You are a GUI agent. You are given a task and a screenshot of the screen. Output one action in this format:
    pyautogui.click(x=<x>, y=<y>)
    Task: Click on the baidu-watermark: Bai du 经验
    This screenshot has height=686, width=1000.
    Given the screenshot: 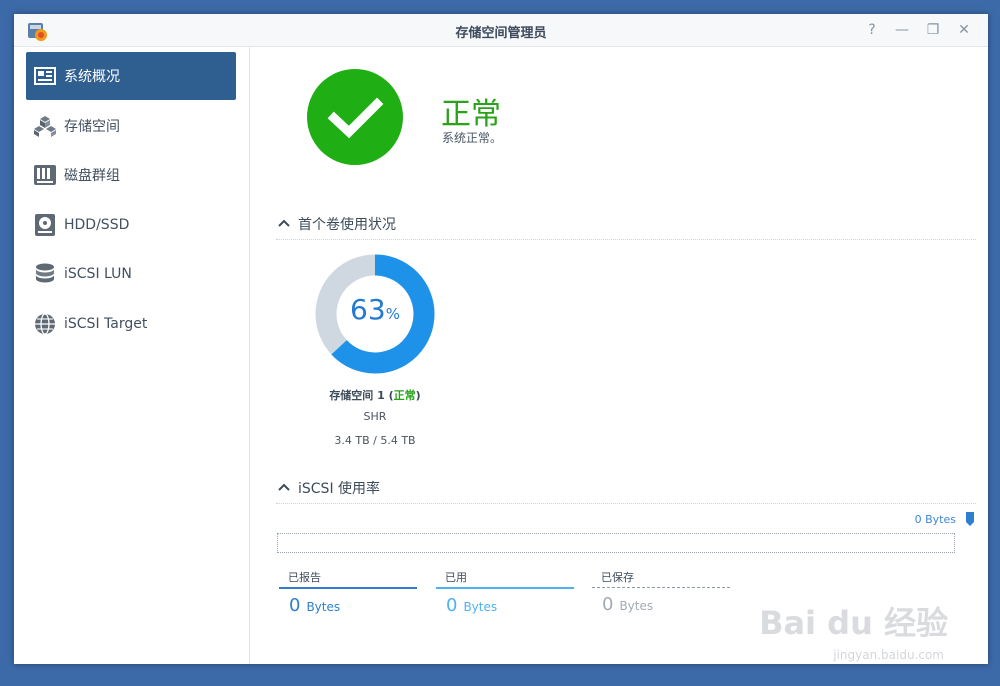 What is the action you would take?
    pyautogui.click(x=853, y=623)
    